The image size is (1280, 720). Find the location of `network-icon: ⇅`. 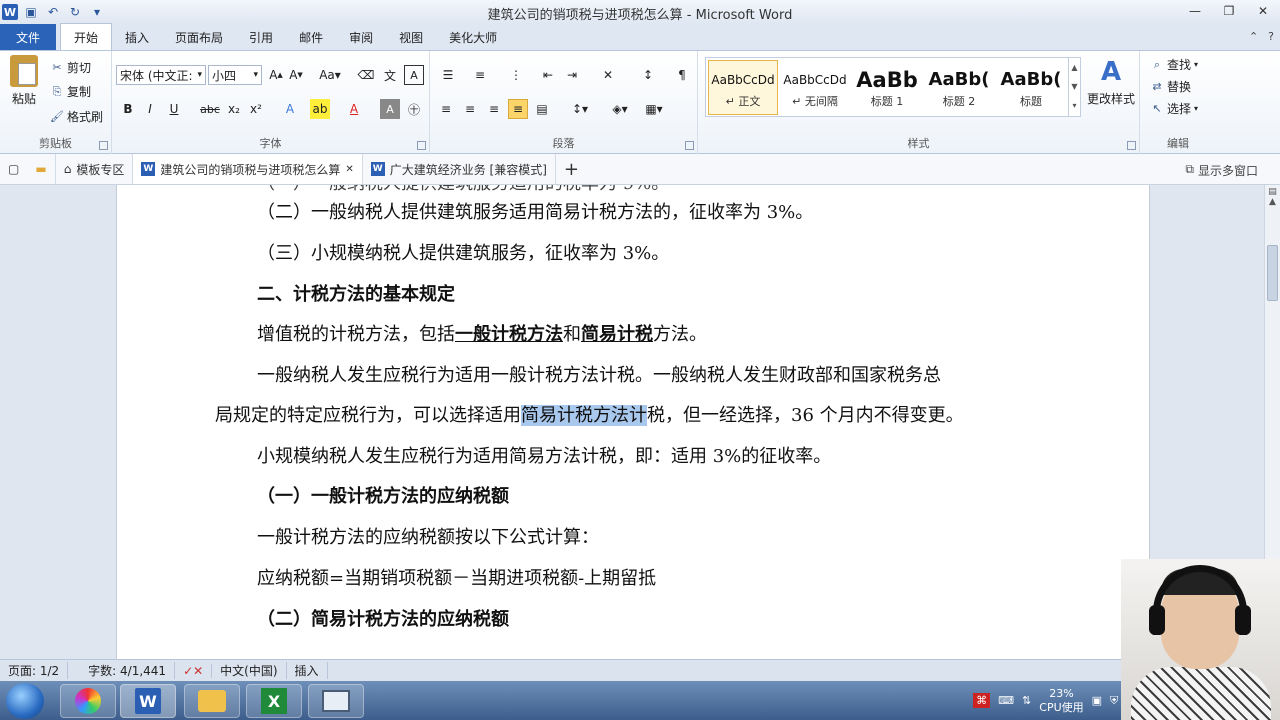

network-icon: ⇅ is located at coordinates (1026, 700).